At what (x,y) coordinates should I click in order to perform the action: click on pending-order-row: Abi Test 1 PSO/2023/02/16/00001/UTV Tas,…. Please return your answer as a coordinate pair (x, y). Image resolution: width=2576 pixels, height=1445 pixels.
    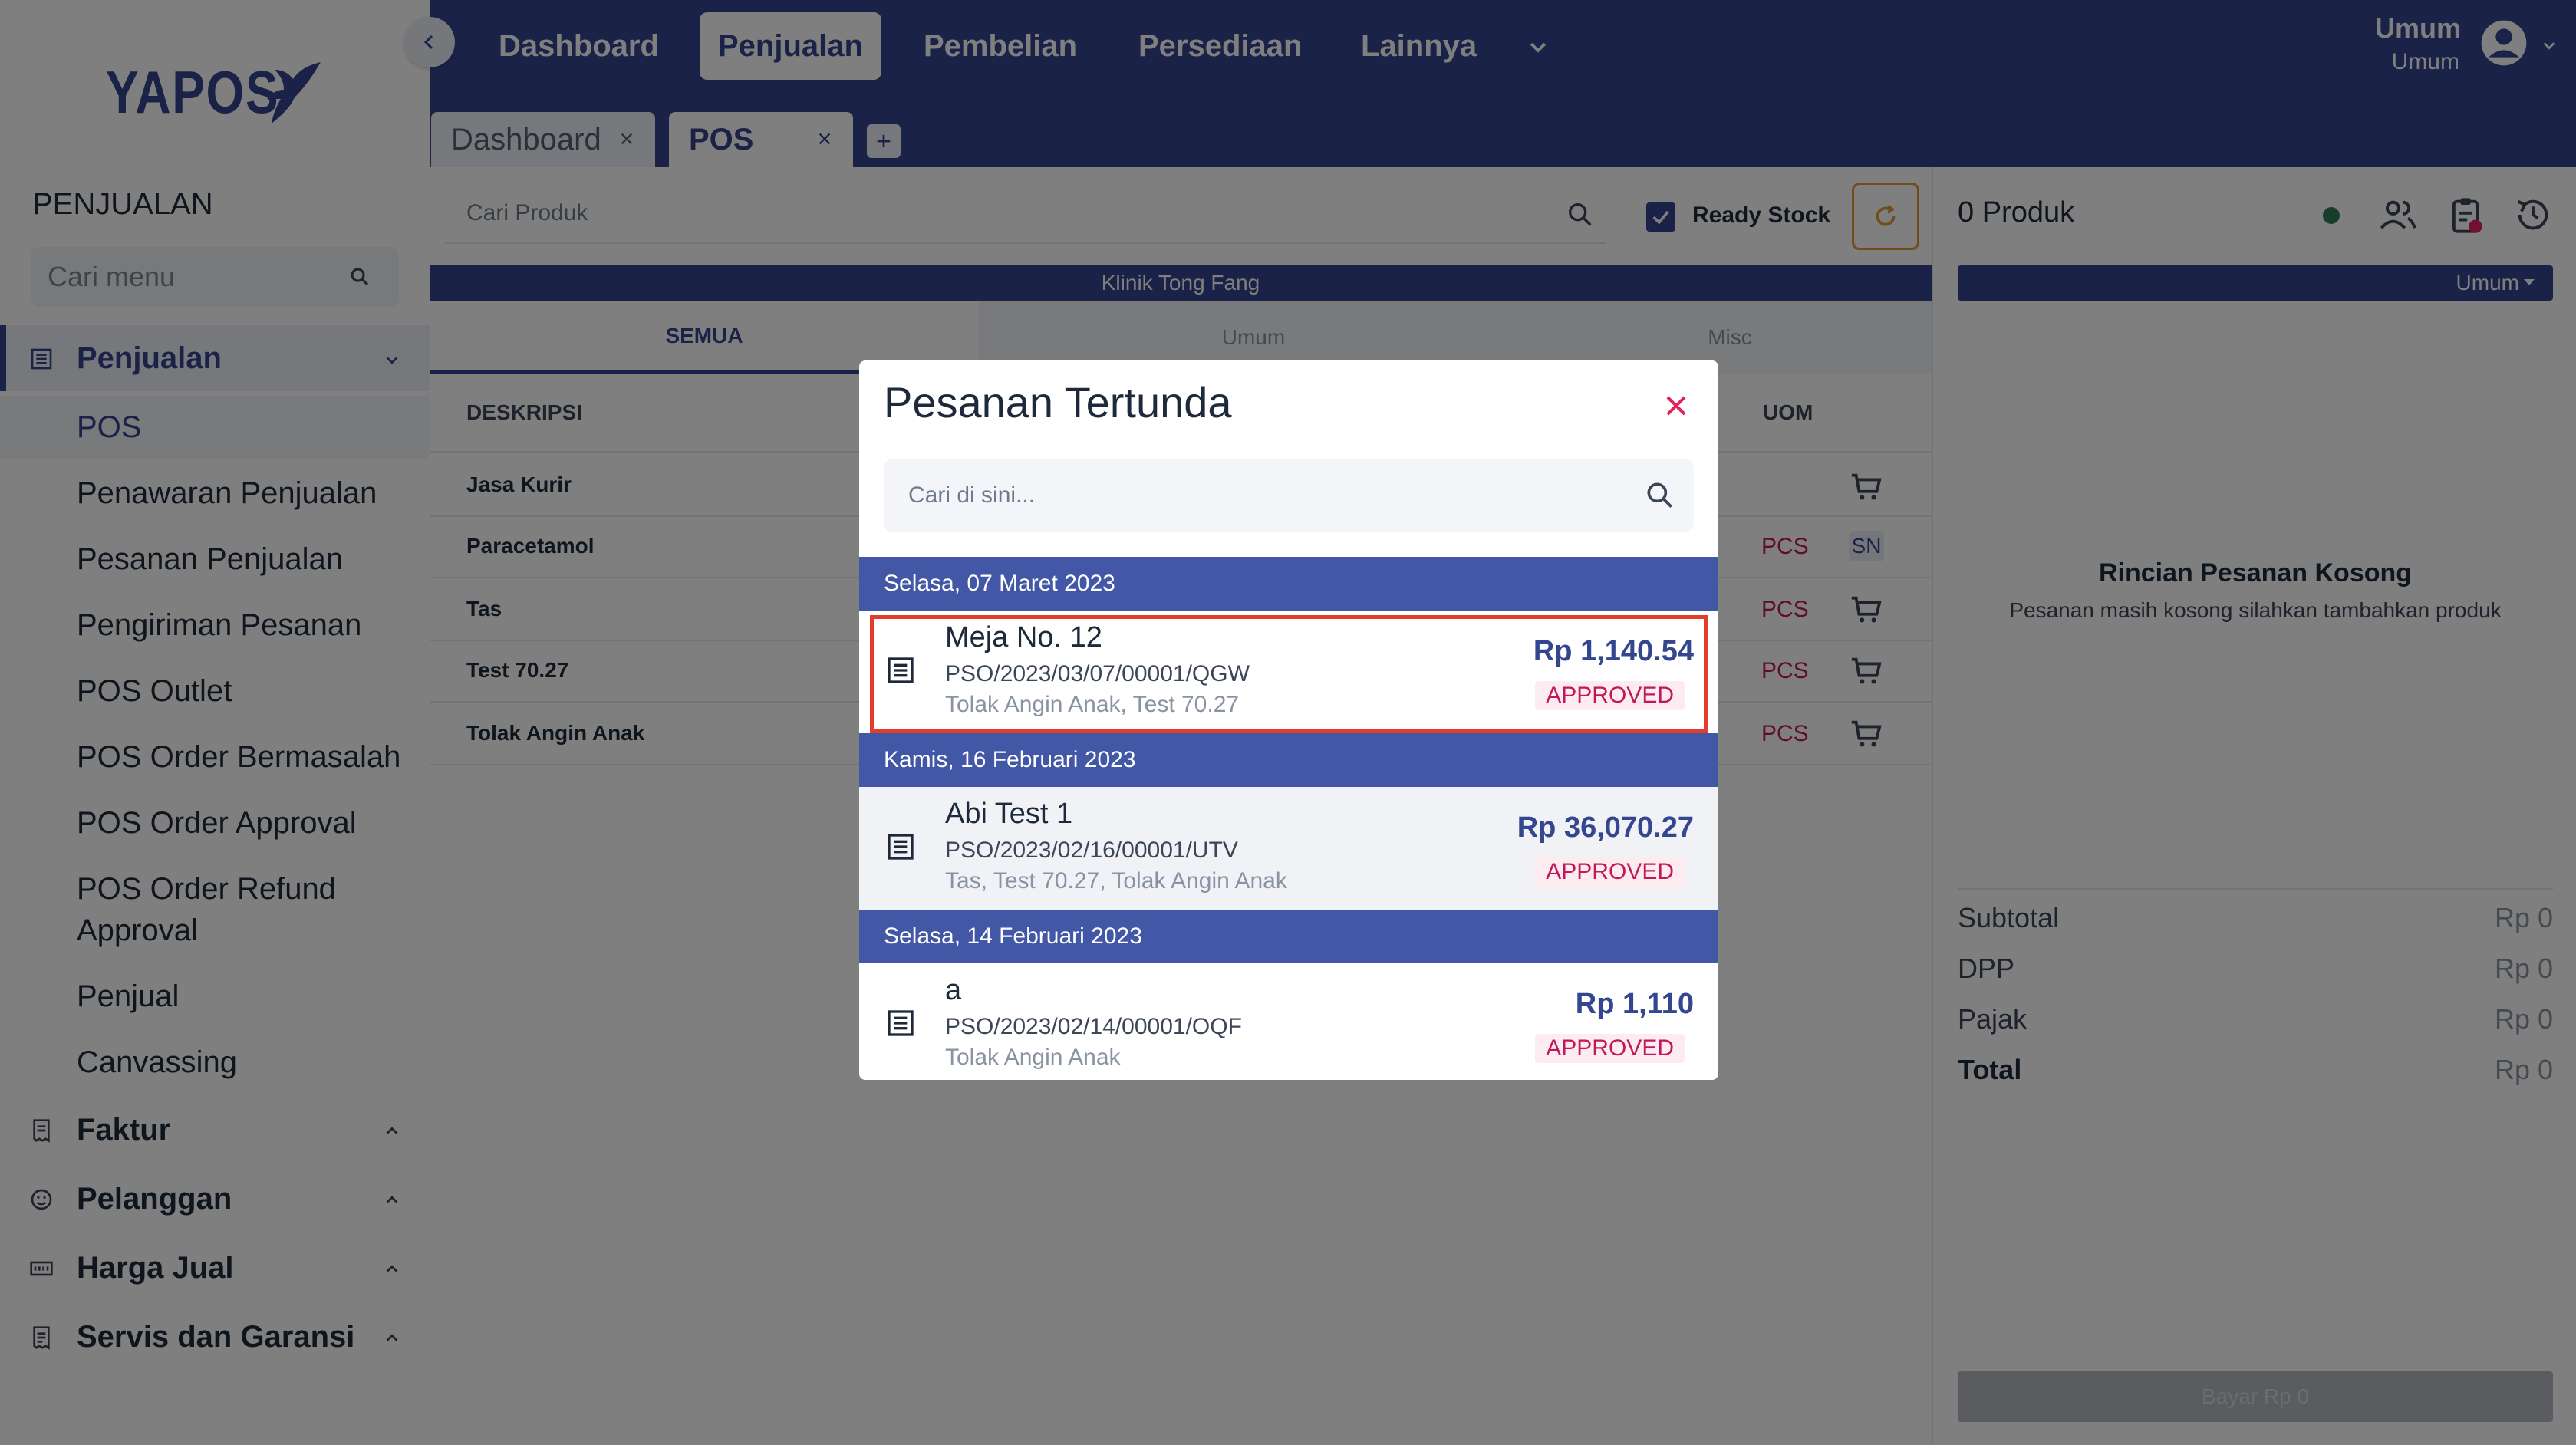
    Looking at the image, I should click on (1288, 848).